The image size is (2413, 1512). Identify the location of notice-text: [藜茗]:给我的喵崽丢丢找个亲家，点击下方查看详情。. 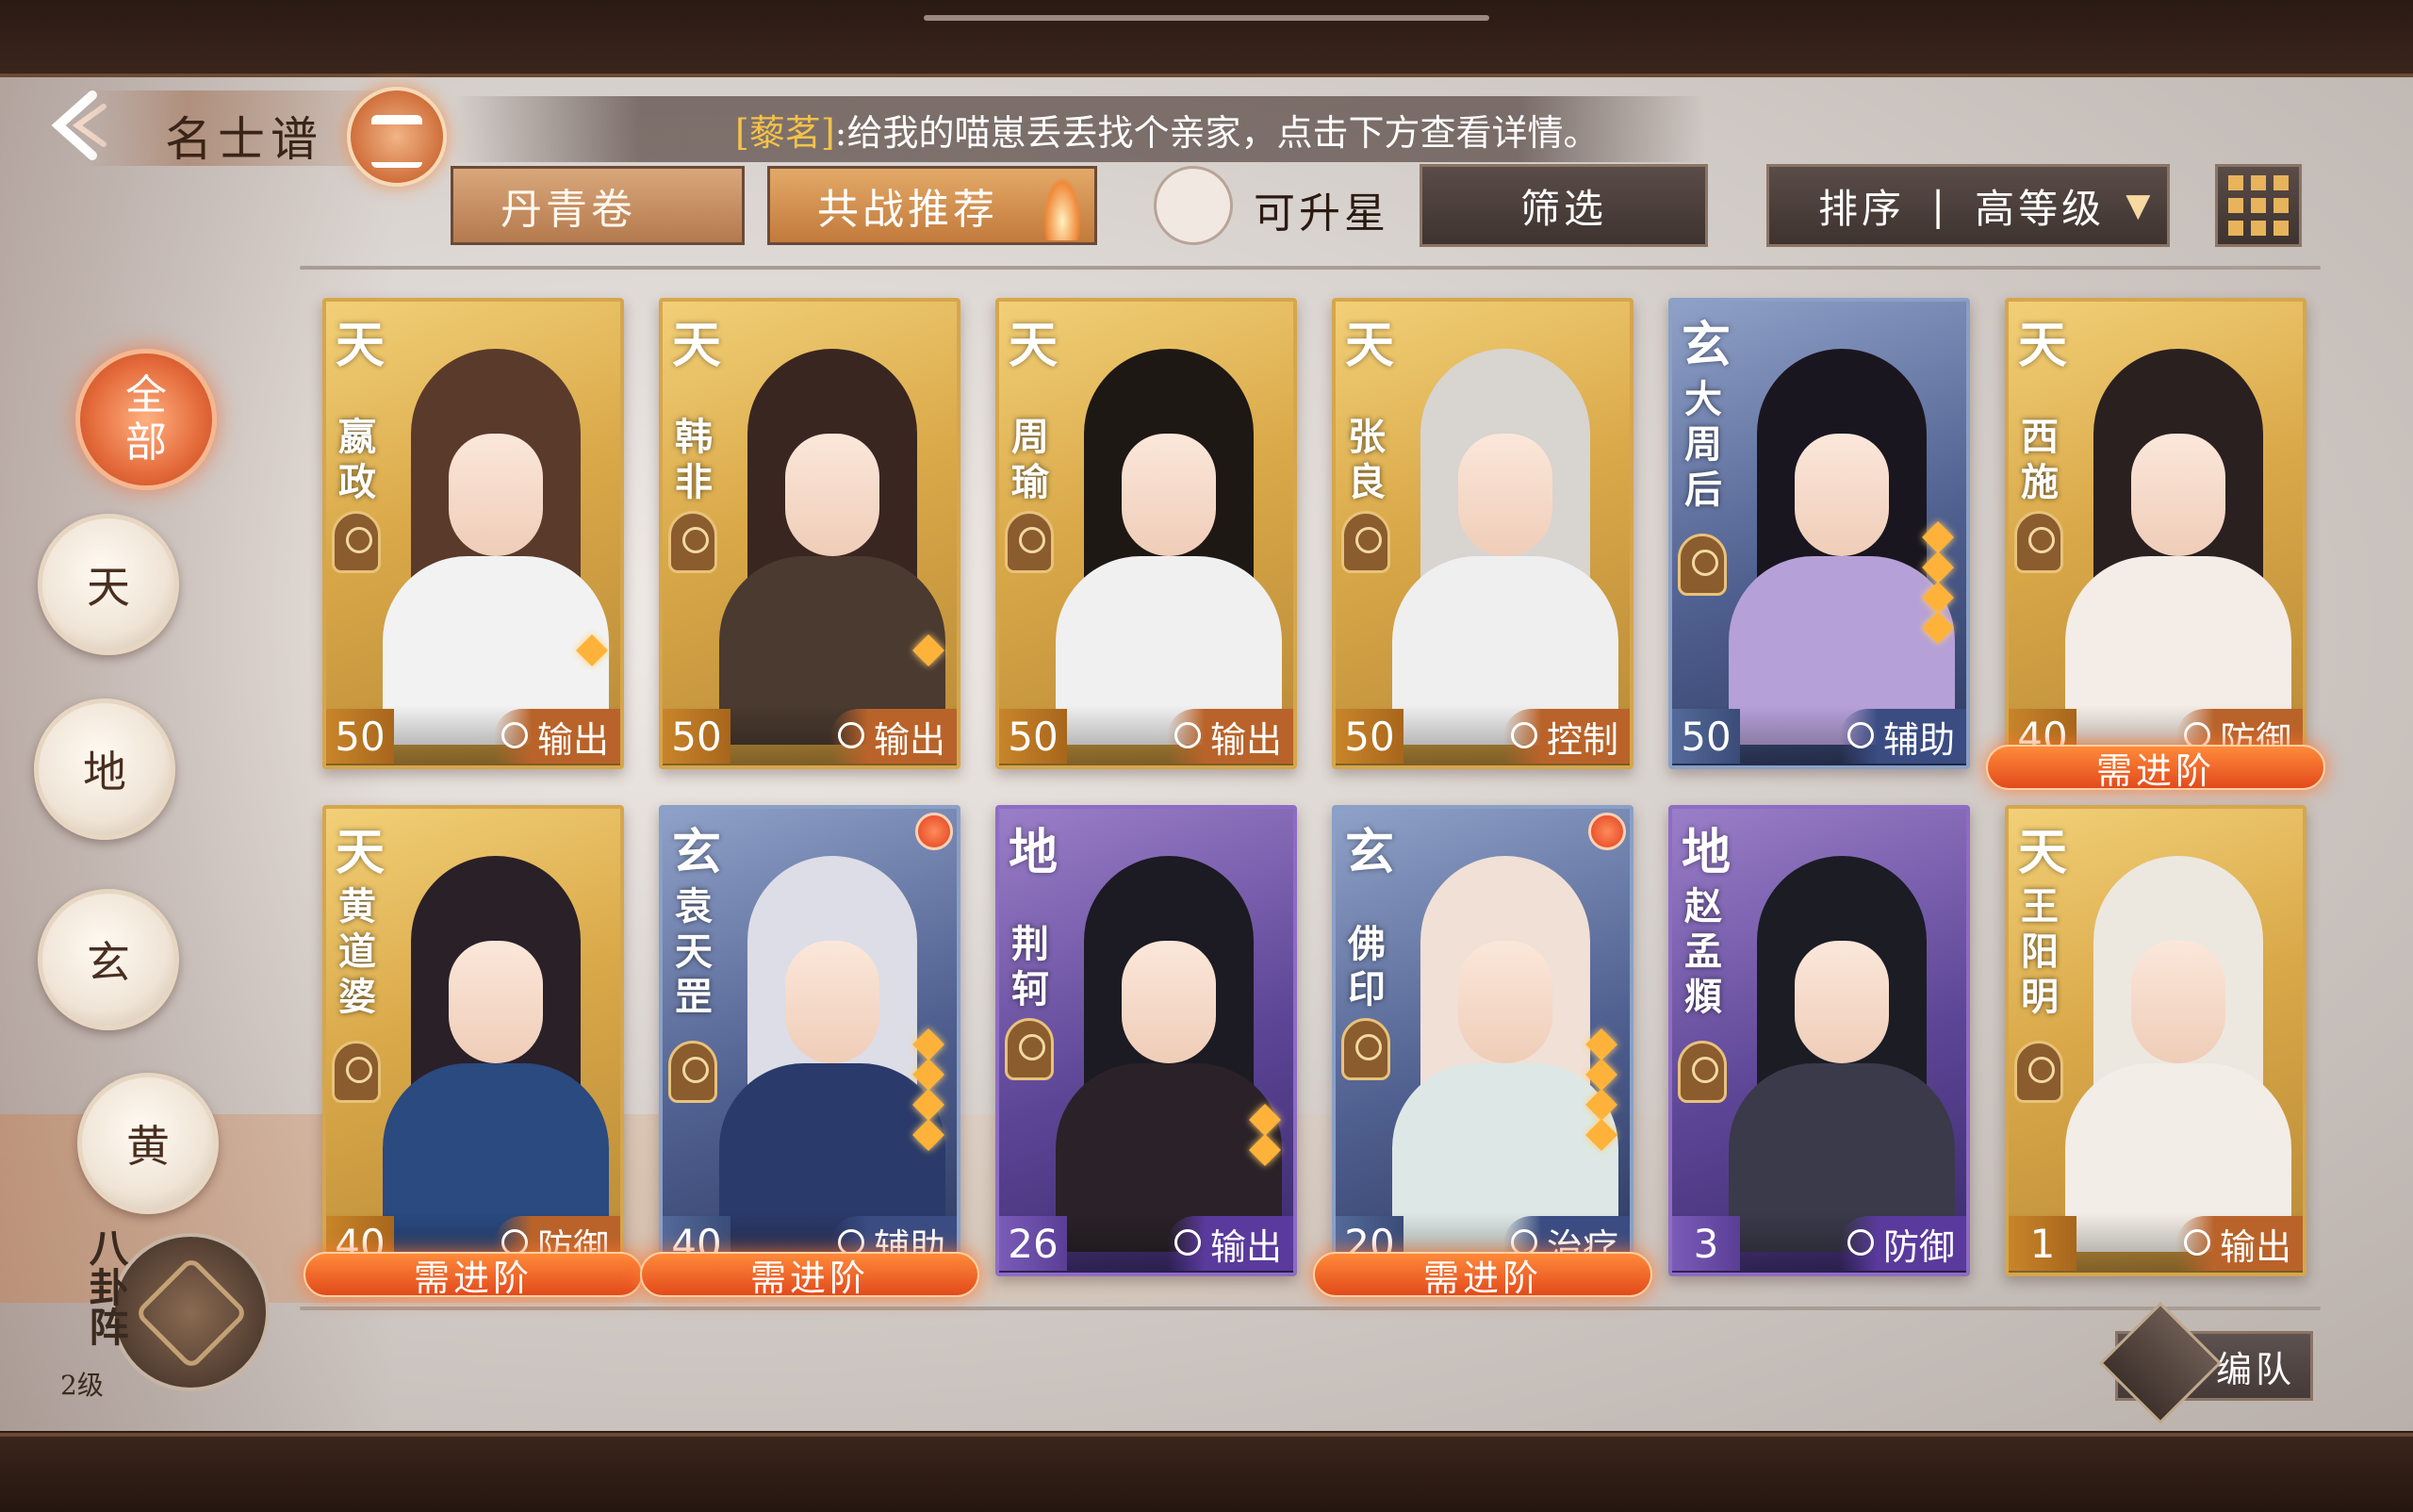
(1167, 130).